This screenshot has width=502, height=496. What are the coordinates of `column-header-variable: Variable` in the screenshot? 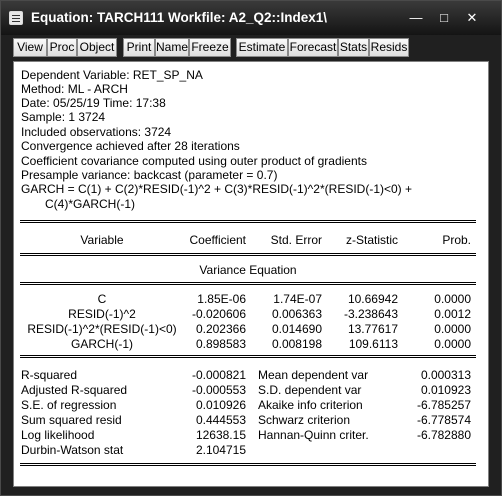 It's located at (102, 240).